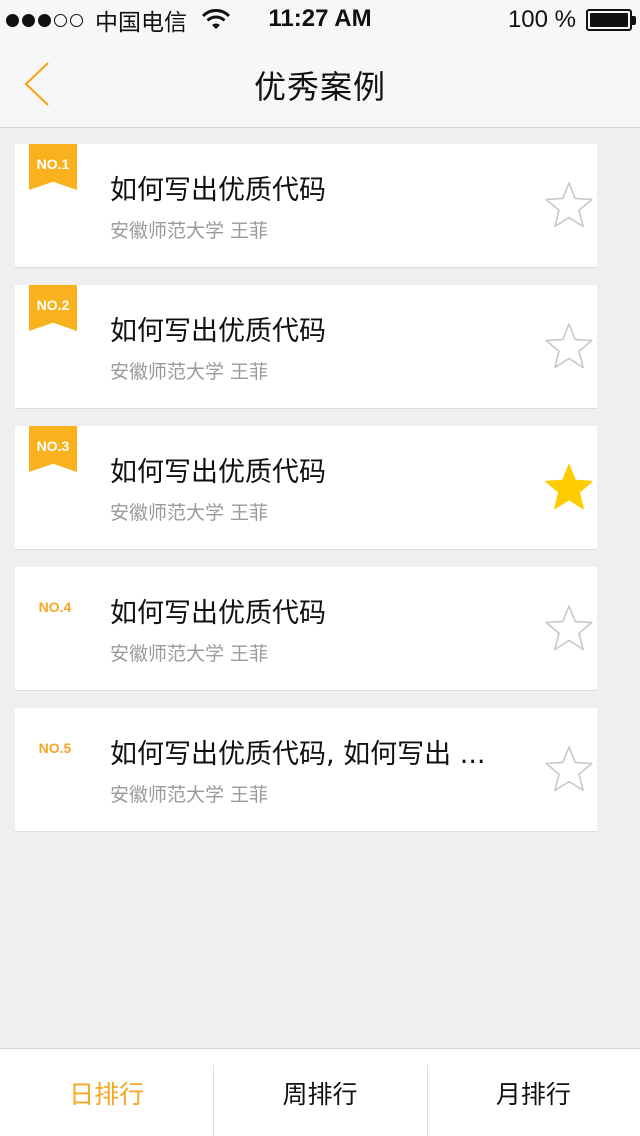 The width and height of the screenshot is (640, 1136). I want to click on case-card: NO.3 如何写出优质代码安徽师范大学 王菲, so click(306, 488).